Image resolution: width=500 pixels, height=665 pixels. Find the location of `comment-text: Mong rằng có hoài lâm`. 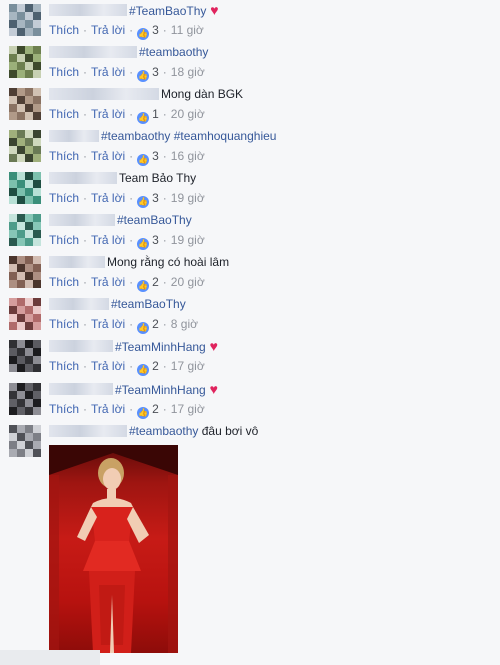

comment-text: Mong rằng có hoài lâm is located at coordinates (168, 262).